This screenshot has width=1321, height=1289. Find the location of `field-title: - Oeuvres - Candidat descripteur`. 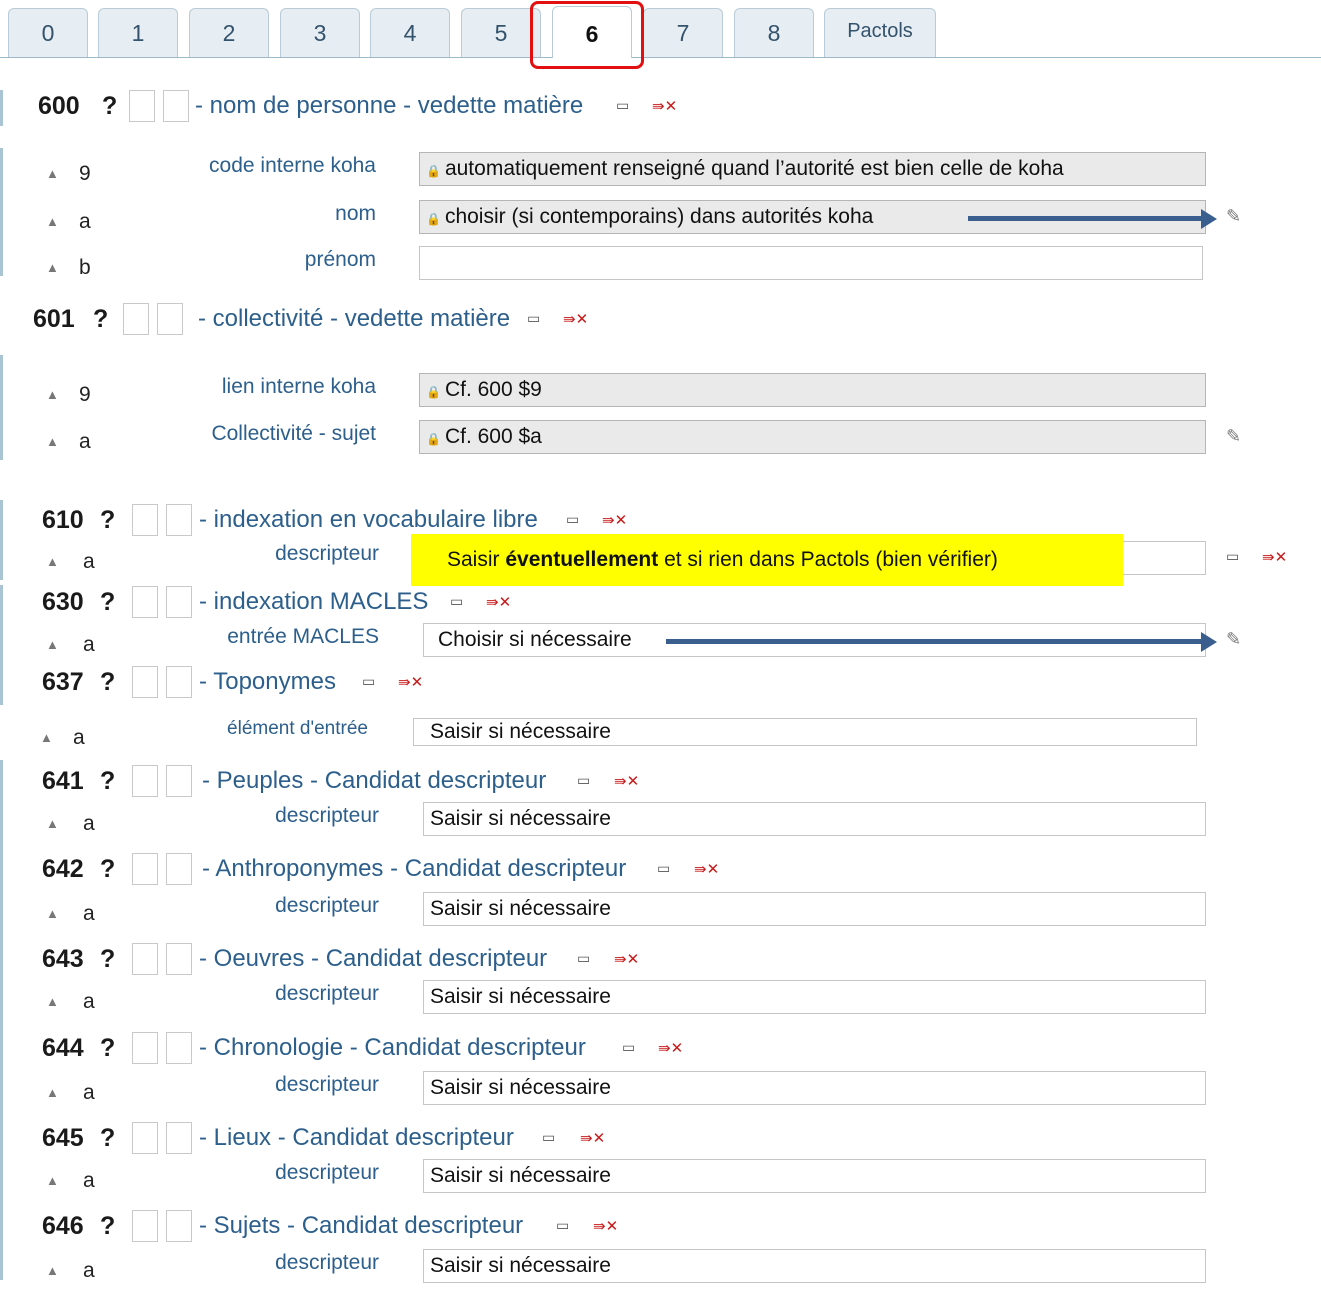

field-title: - Oeuvres - Candidat descripteur is located at coordinates (373, 959).